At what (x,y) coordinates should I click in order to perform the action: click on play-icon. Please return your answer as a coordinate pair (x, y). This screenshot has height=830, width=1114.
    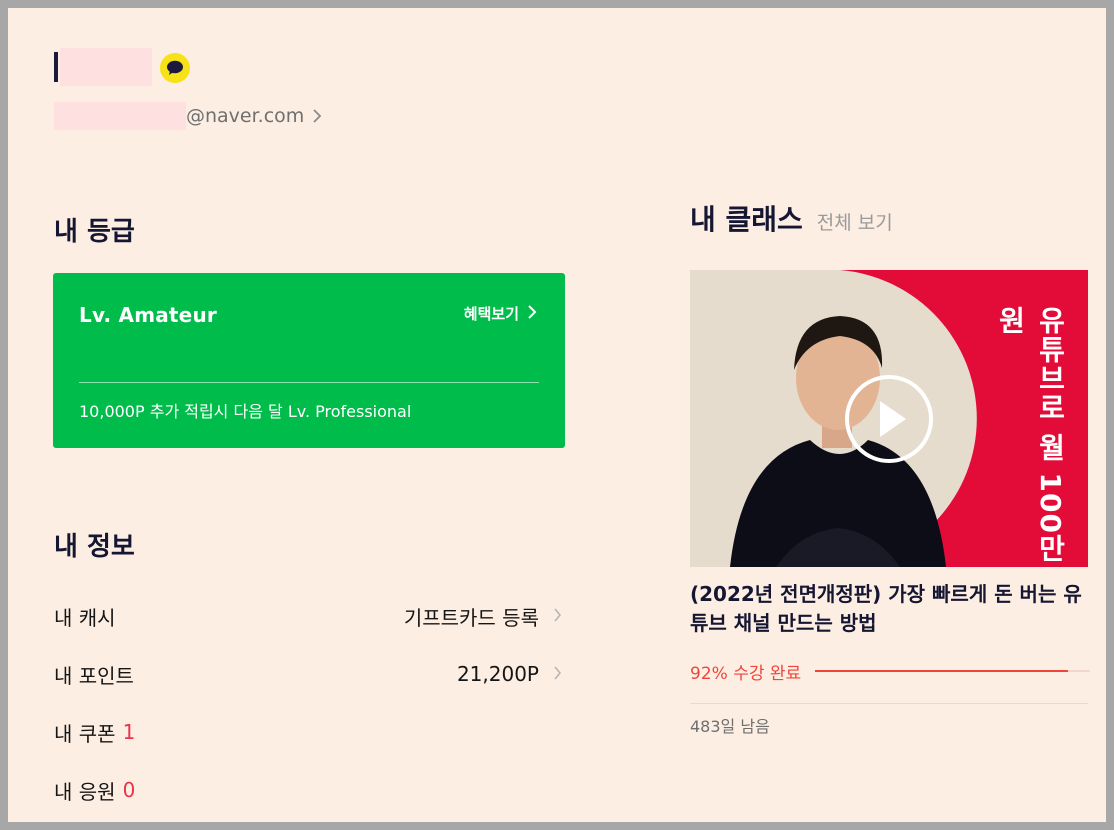
    Looking at the image, I should click on (889, 419).